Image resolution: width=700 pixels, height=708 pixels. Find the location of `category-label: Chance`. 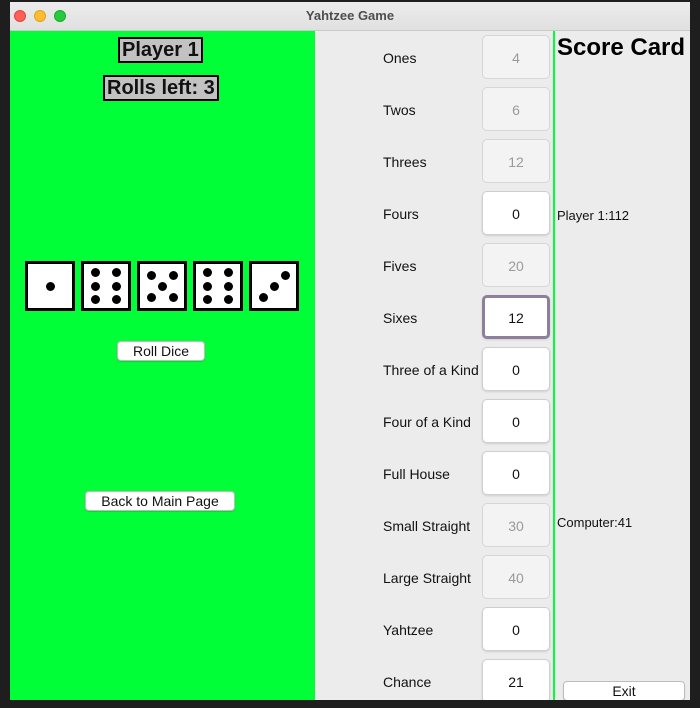

category-label: Chance is located at coordinates (407, 682).